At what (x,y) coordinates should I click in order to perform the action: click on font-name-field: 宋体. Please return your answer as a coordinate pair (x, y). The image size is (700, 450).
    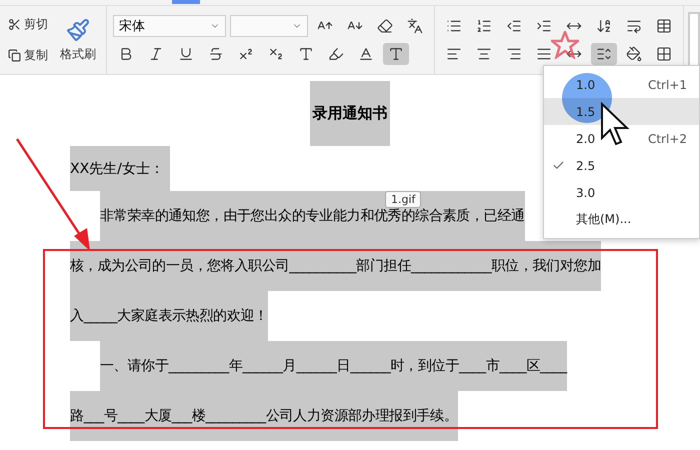
    Looking at the image, I should click on (169, 26).